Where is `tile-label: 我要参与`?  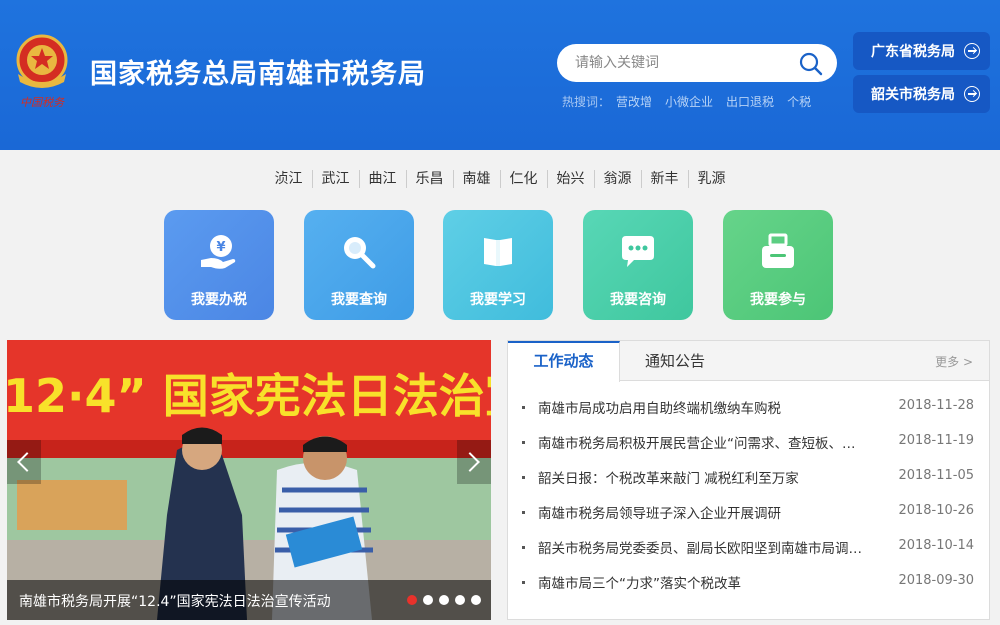
tile-label: 我要参与 is located at coordinates (778, 300).